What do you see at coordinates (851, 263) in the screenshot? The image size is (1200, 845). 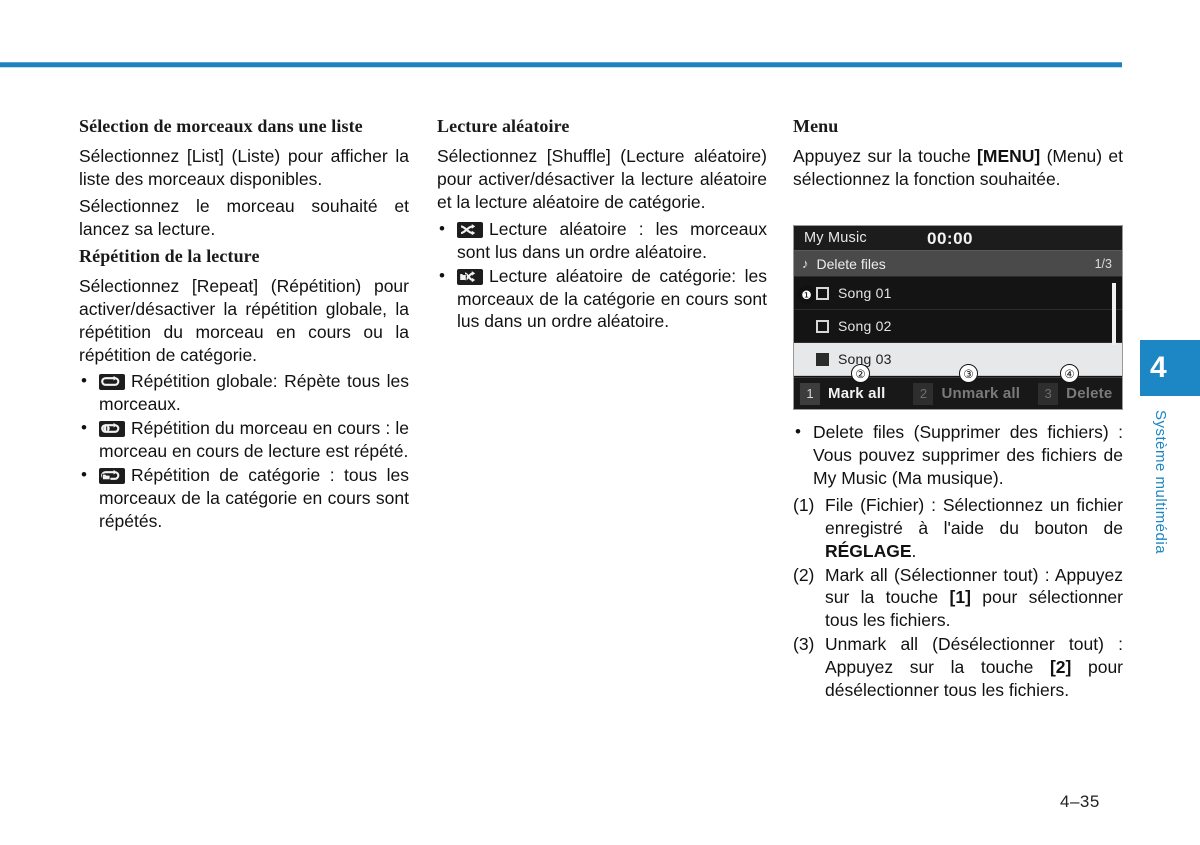 I see `device-subheader-label: Delete files` at bounding box center [851, 263].